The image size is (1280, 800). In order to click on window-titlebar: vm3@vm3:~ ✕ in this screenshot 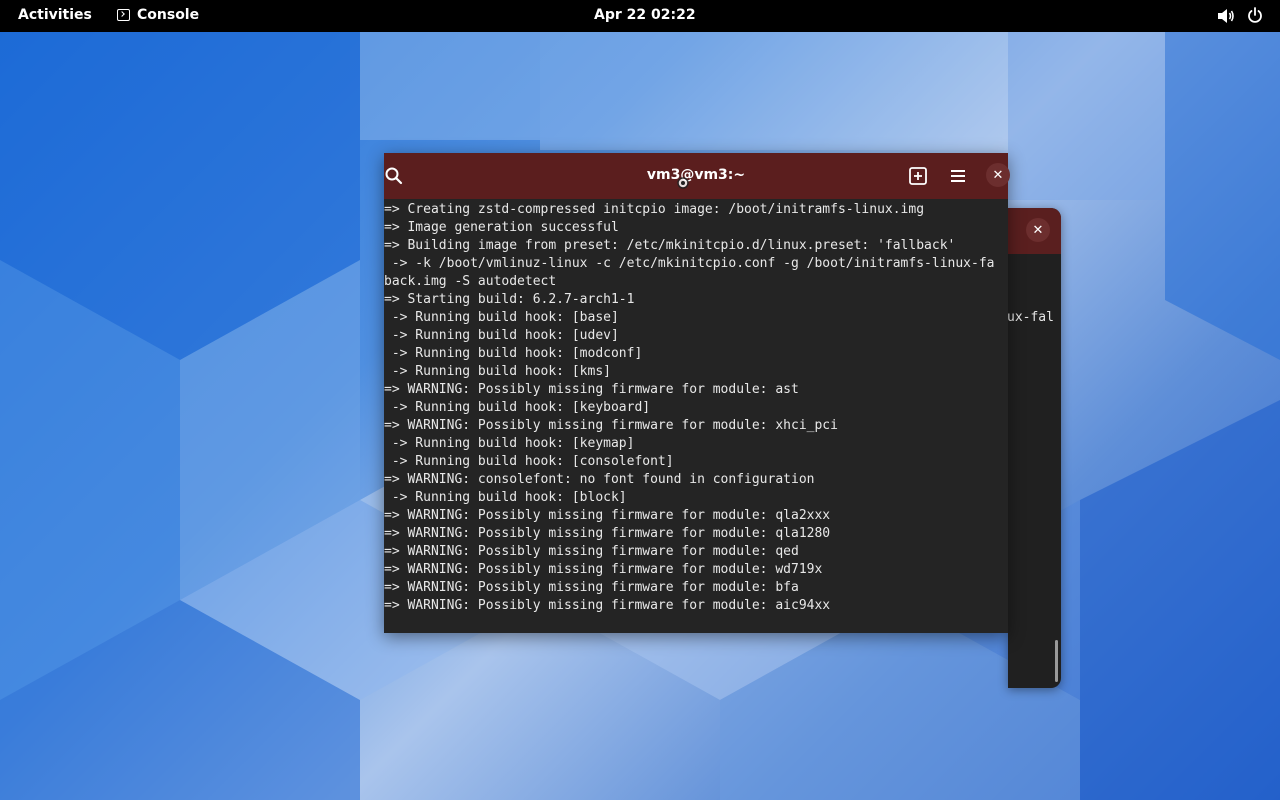, I will do `click(697, 176)`.